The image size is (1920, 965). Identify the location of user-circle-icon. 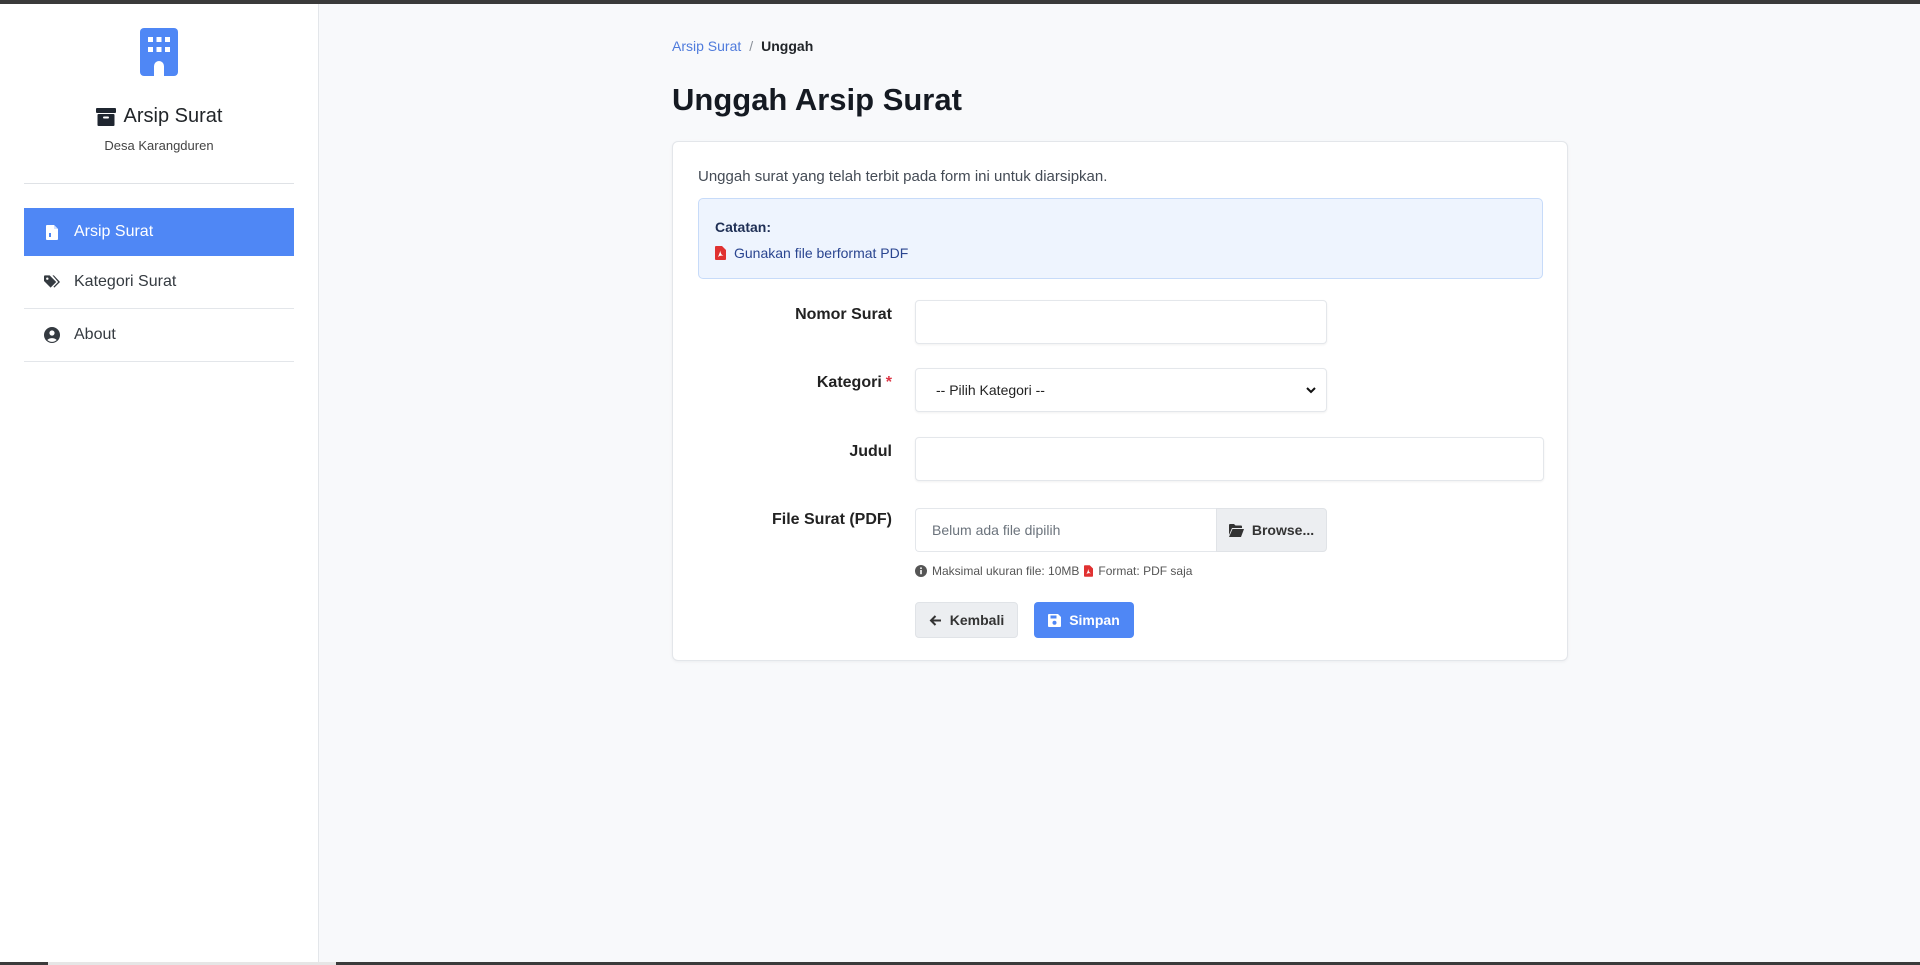
(52, 335).